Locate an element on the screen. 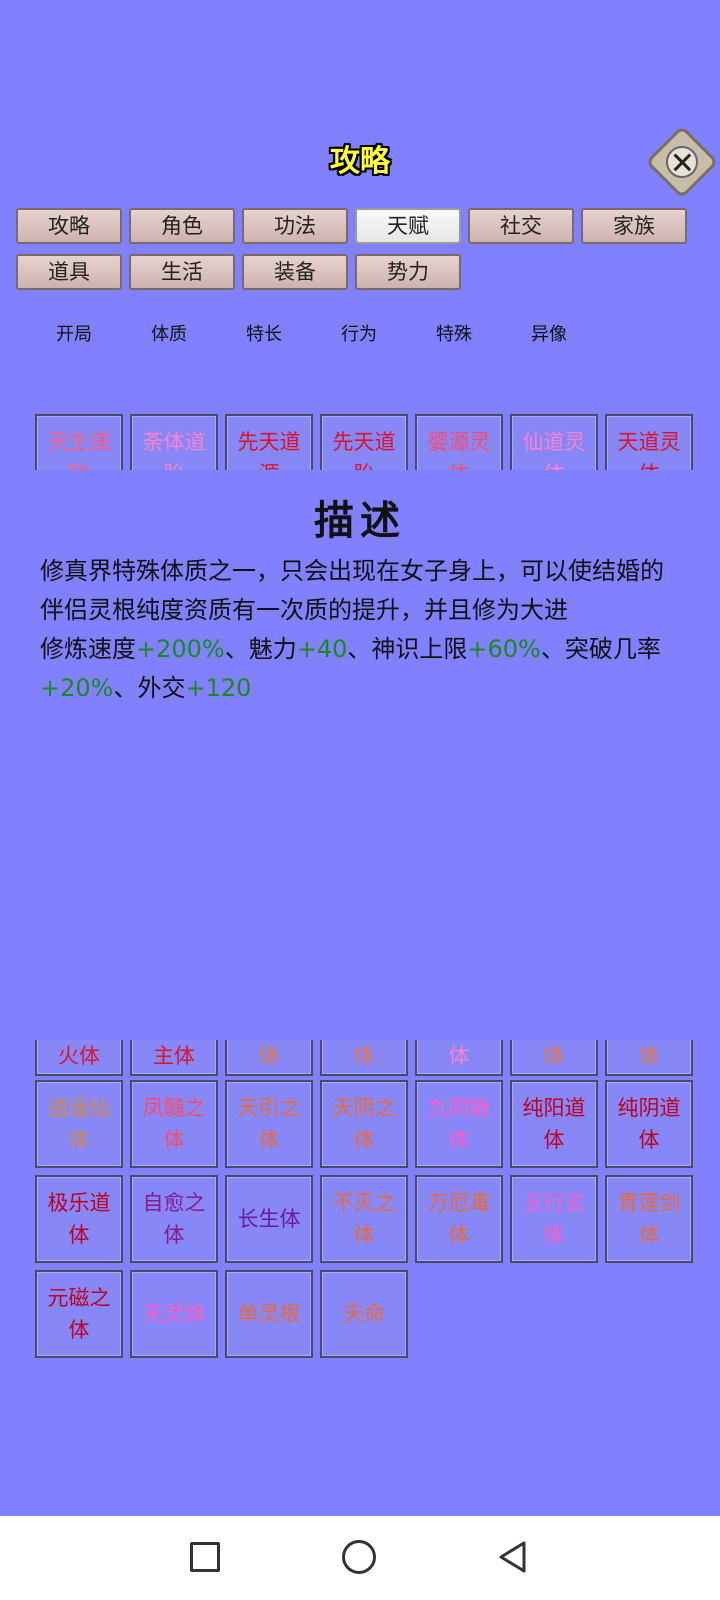 Image resolution: width=720 pixels, height=1600 pixels. talent-cell: 纯阴道体 is located at coordinates (649, 1124).